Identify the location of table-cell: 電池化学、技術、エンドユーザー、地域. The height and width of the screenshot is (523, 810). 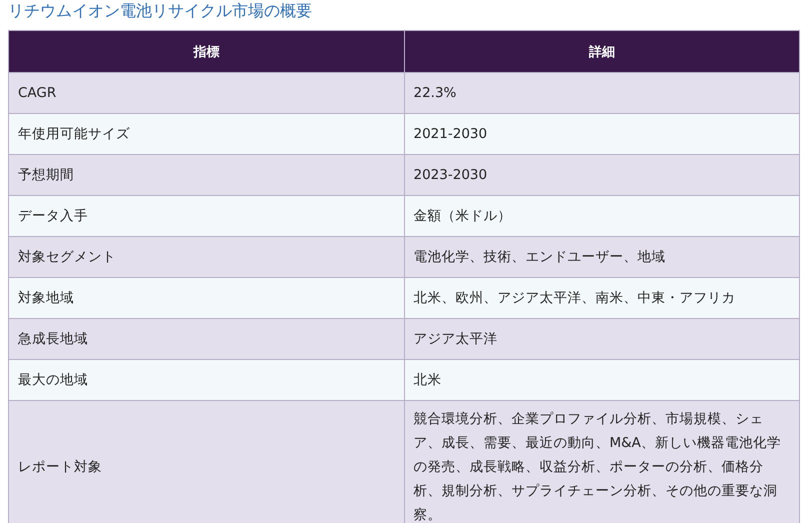
(602, 257).